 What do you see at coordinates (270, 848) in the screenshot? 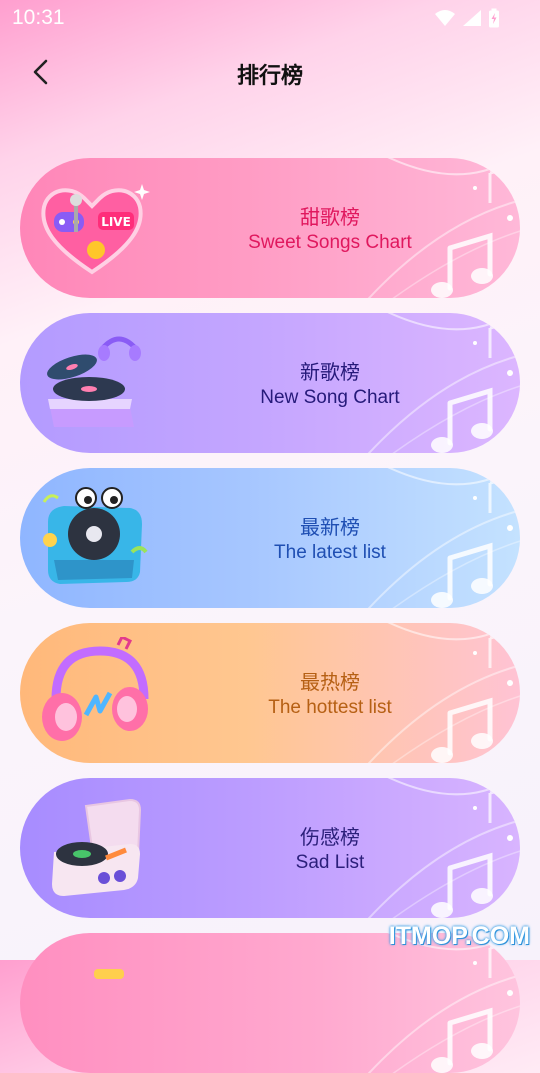
I see `chart-card-sad: 伤感榜 Sad List` at bounding box center [270, 848].